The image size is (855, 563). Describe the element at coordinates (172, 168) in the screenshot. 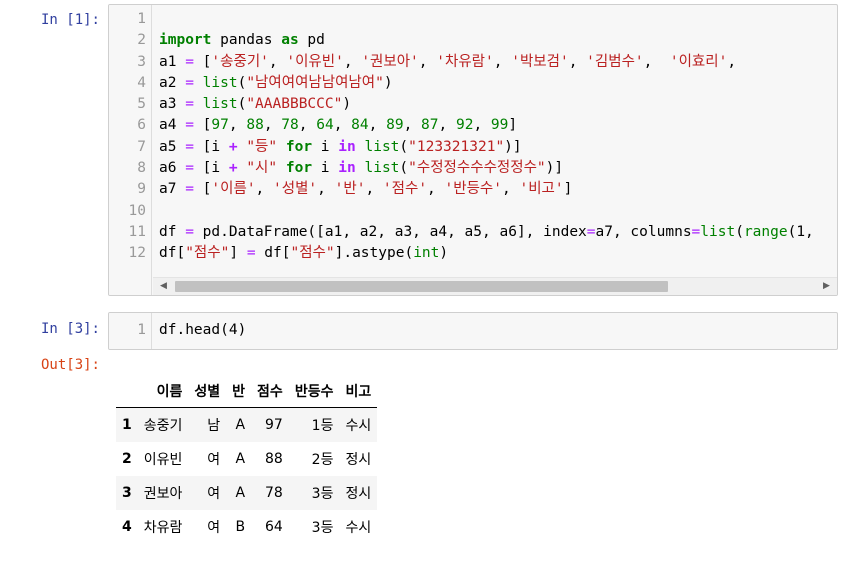

I see `code-token: a6` at that location.